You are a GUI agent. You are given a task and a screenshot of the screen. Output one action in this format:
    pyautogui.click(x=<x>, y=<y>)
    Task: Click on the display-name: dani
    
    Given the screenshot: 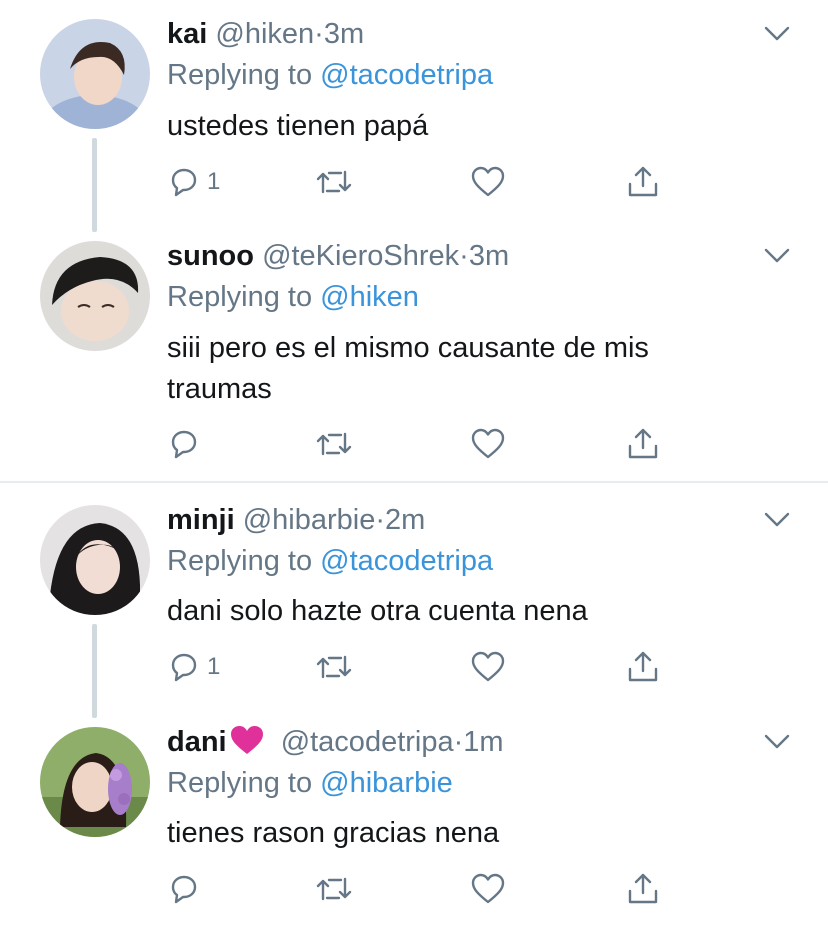 What is the action you would take?
    pyautogui.click(x=197, y=742)
    